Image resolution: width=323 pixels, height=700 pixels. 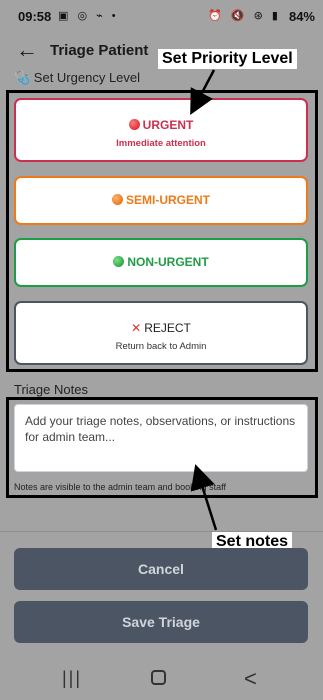 I want to click on reject-subtitle: Return back to Admin, so click(x=161, y=346).